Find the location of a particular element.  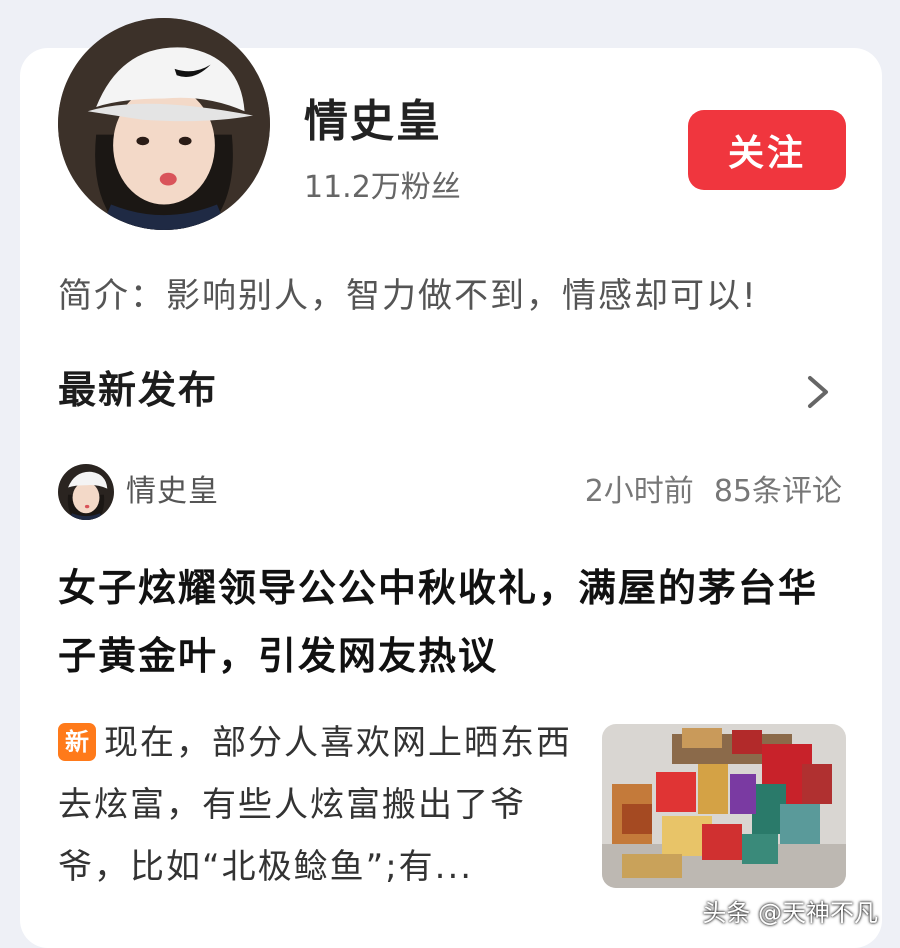

profile-bio: 简介：影响别人，智力做不到，情感却可以! is located at coordinates (408, 296).